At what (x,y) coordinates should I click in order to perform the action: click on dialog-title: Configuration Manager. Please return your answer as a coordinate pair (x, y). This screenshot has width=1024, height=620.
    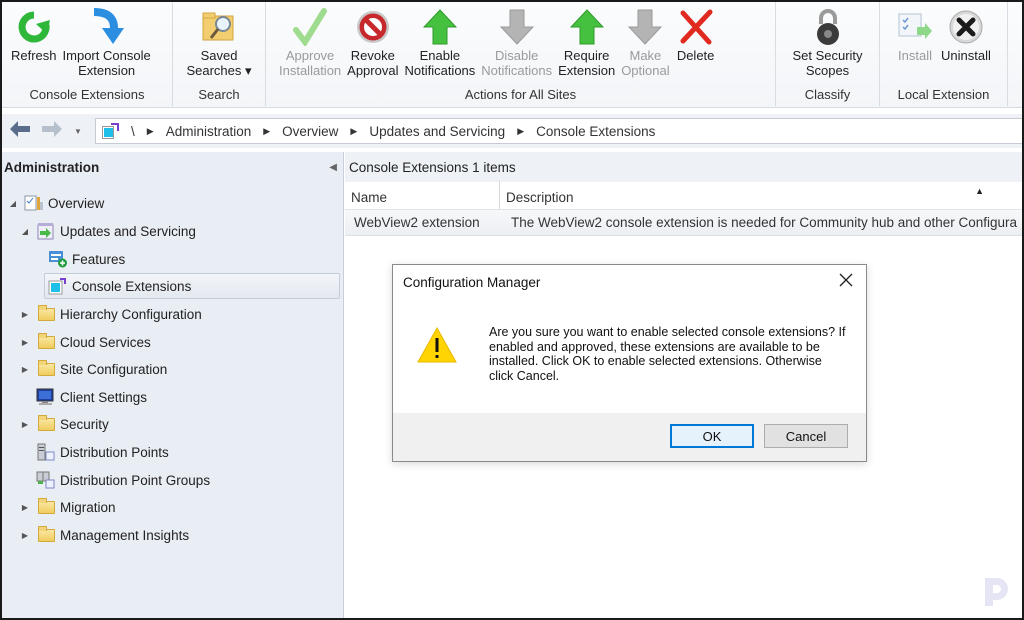
    Looking at the image, I should click on (472, 282).